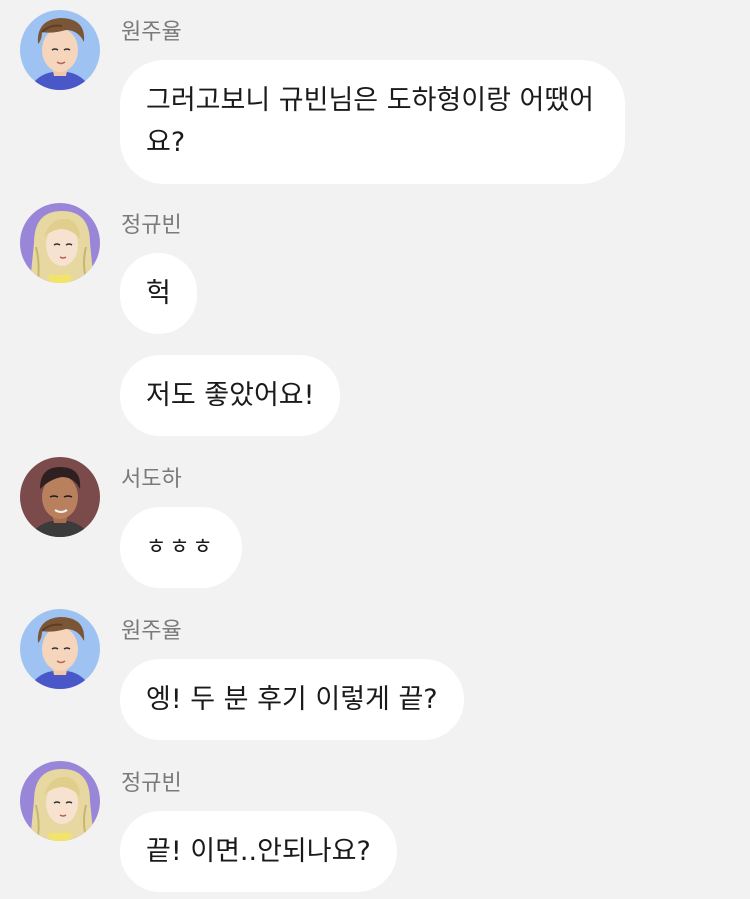 The width and height of the screenshot is (750, 899). What do you see at coordinates (181, 547) in the screenshot?
I see `message-bubble: ㅎㅎㅎ` at bounding box center [181, 547].